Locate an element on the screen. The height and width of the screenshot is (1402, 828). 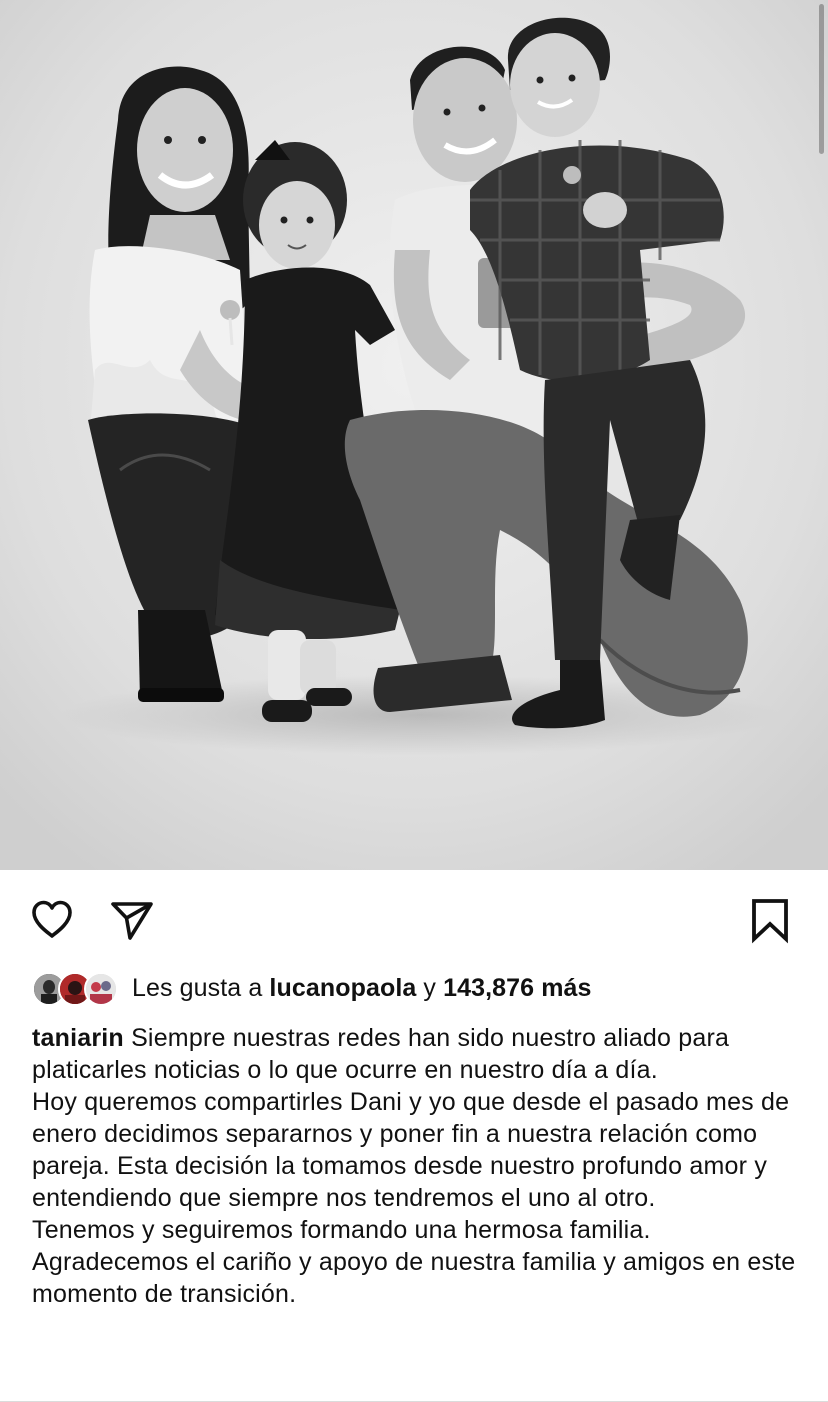
likes-summary: Les gusta a lucanopaola y 143,876 más is located at coordinates (362, 988).